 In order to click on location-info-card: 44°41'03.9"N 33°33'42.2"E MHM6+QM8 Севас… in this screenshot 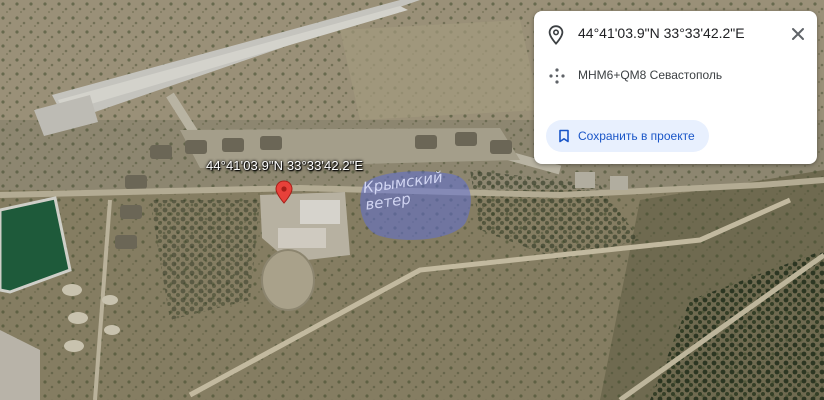, I will do `click(675, 87)`.